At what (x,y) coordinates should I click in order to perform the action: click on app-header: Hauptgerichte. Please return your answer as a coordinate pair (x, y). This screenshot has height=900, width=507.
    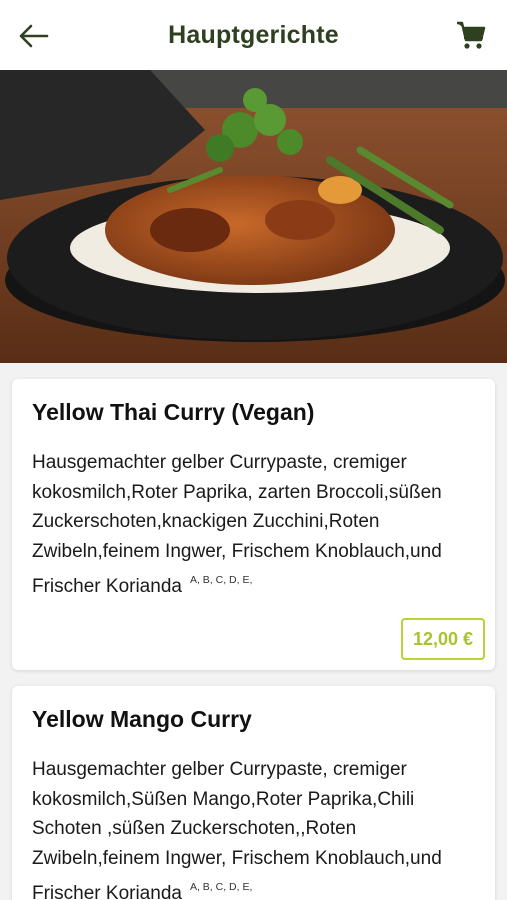
    Looking at the image, I should click on (253, 35).